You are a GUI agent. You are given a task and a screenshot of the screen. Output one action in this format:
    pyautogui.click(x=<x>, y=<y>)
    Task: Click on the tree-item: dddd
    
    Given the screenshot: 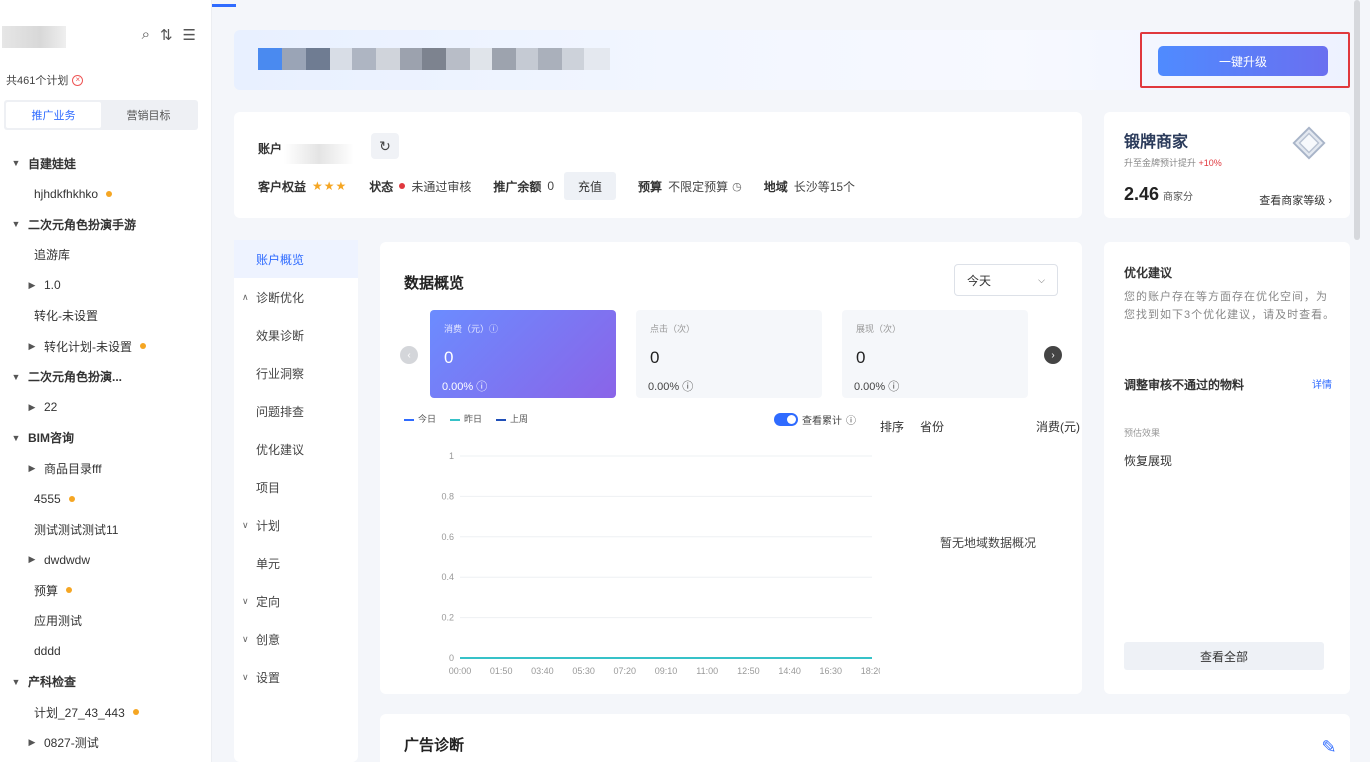 What is the action you would take?
    pyautogui.click(x=106, y=651)
    